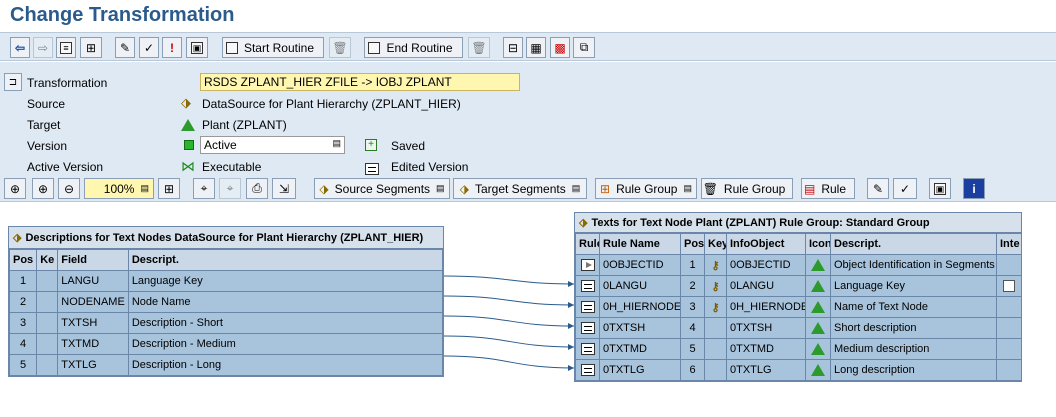 This screenshot has height=417, width=1056. What do you see at coordinates (93, 260) in the screenshot?
I see `col-header-field: Field` at bounding box center [93, 260].